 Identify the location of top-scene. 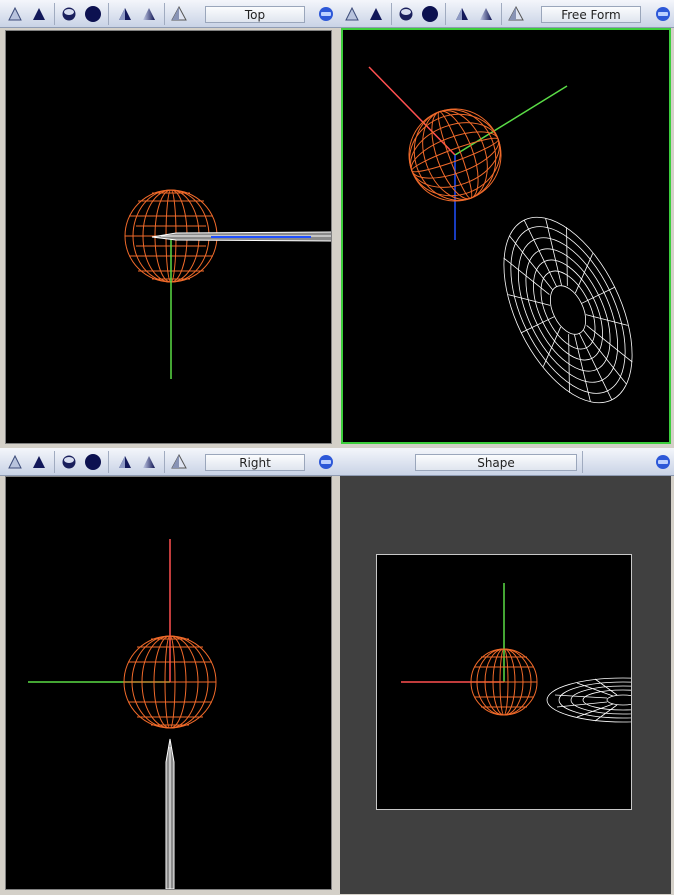
(227, 284).